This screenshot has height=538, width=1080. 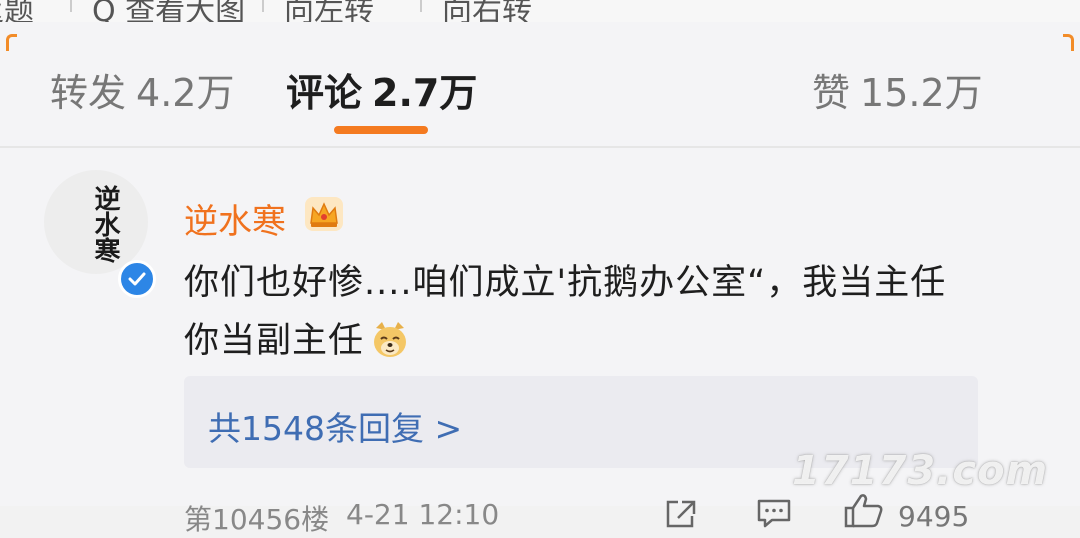 What do you see at coordinates (565, 312) in the screenshot?
I see `comment-body: 你们也好惨....咱们成立'抗鹅办公室“，我当主任你当副主任` at bounding box center [565, 312].